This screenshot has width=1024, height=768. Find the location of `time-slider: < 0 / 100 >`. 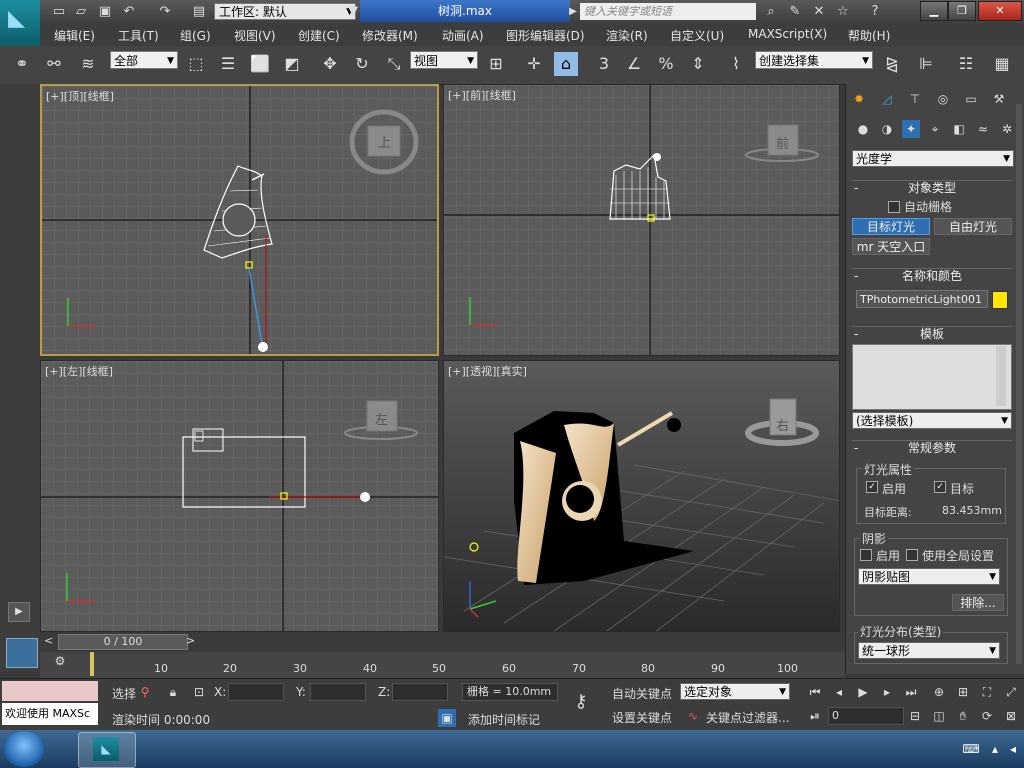

time-slider: < 0 / 100 > is located at coordinates (442, 641).